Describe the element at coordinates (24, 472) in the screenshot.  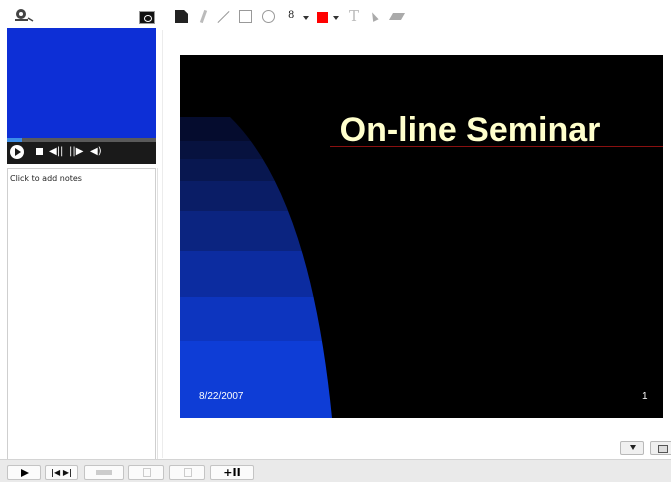
I see `play-button` at that location.